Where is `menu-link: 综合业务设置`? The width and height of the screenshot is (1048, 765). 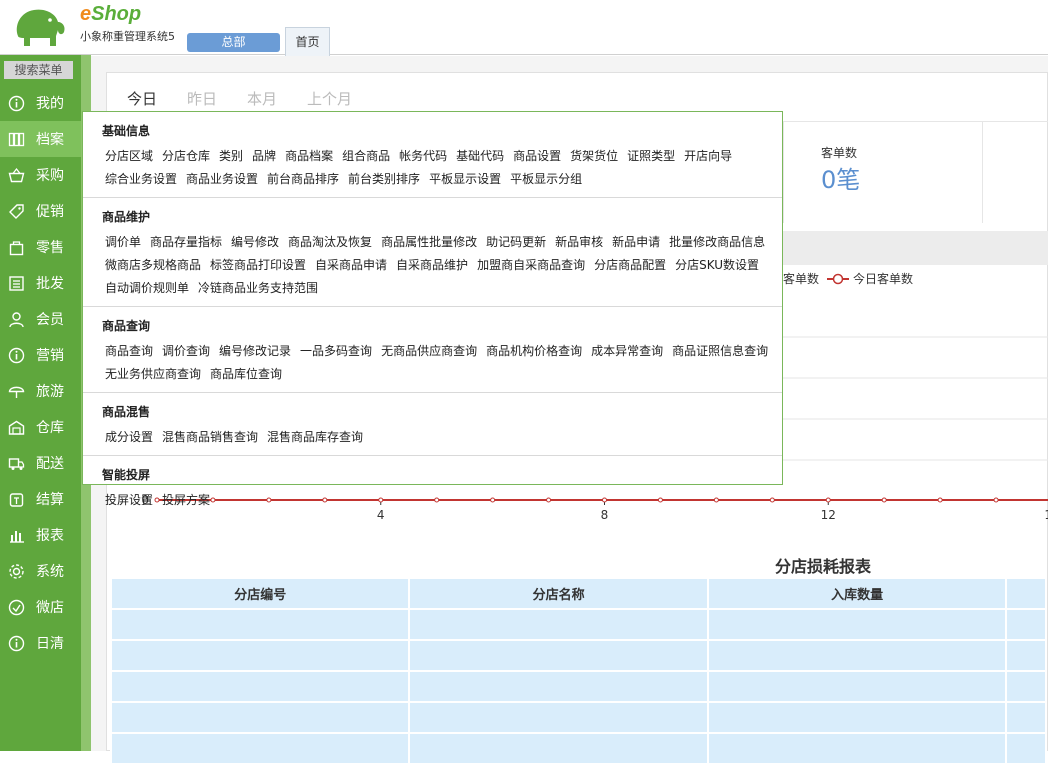 menu-link: 综合业务设置 is located at coordinates (141, 179).